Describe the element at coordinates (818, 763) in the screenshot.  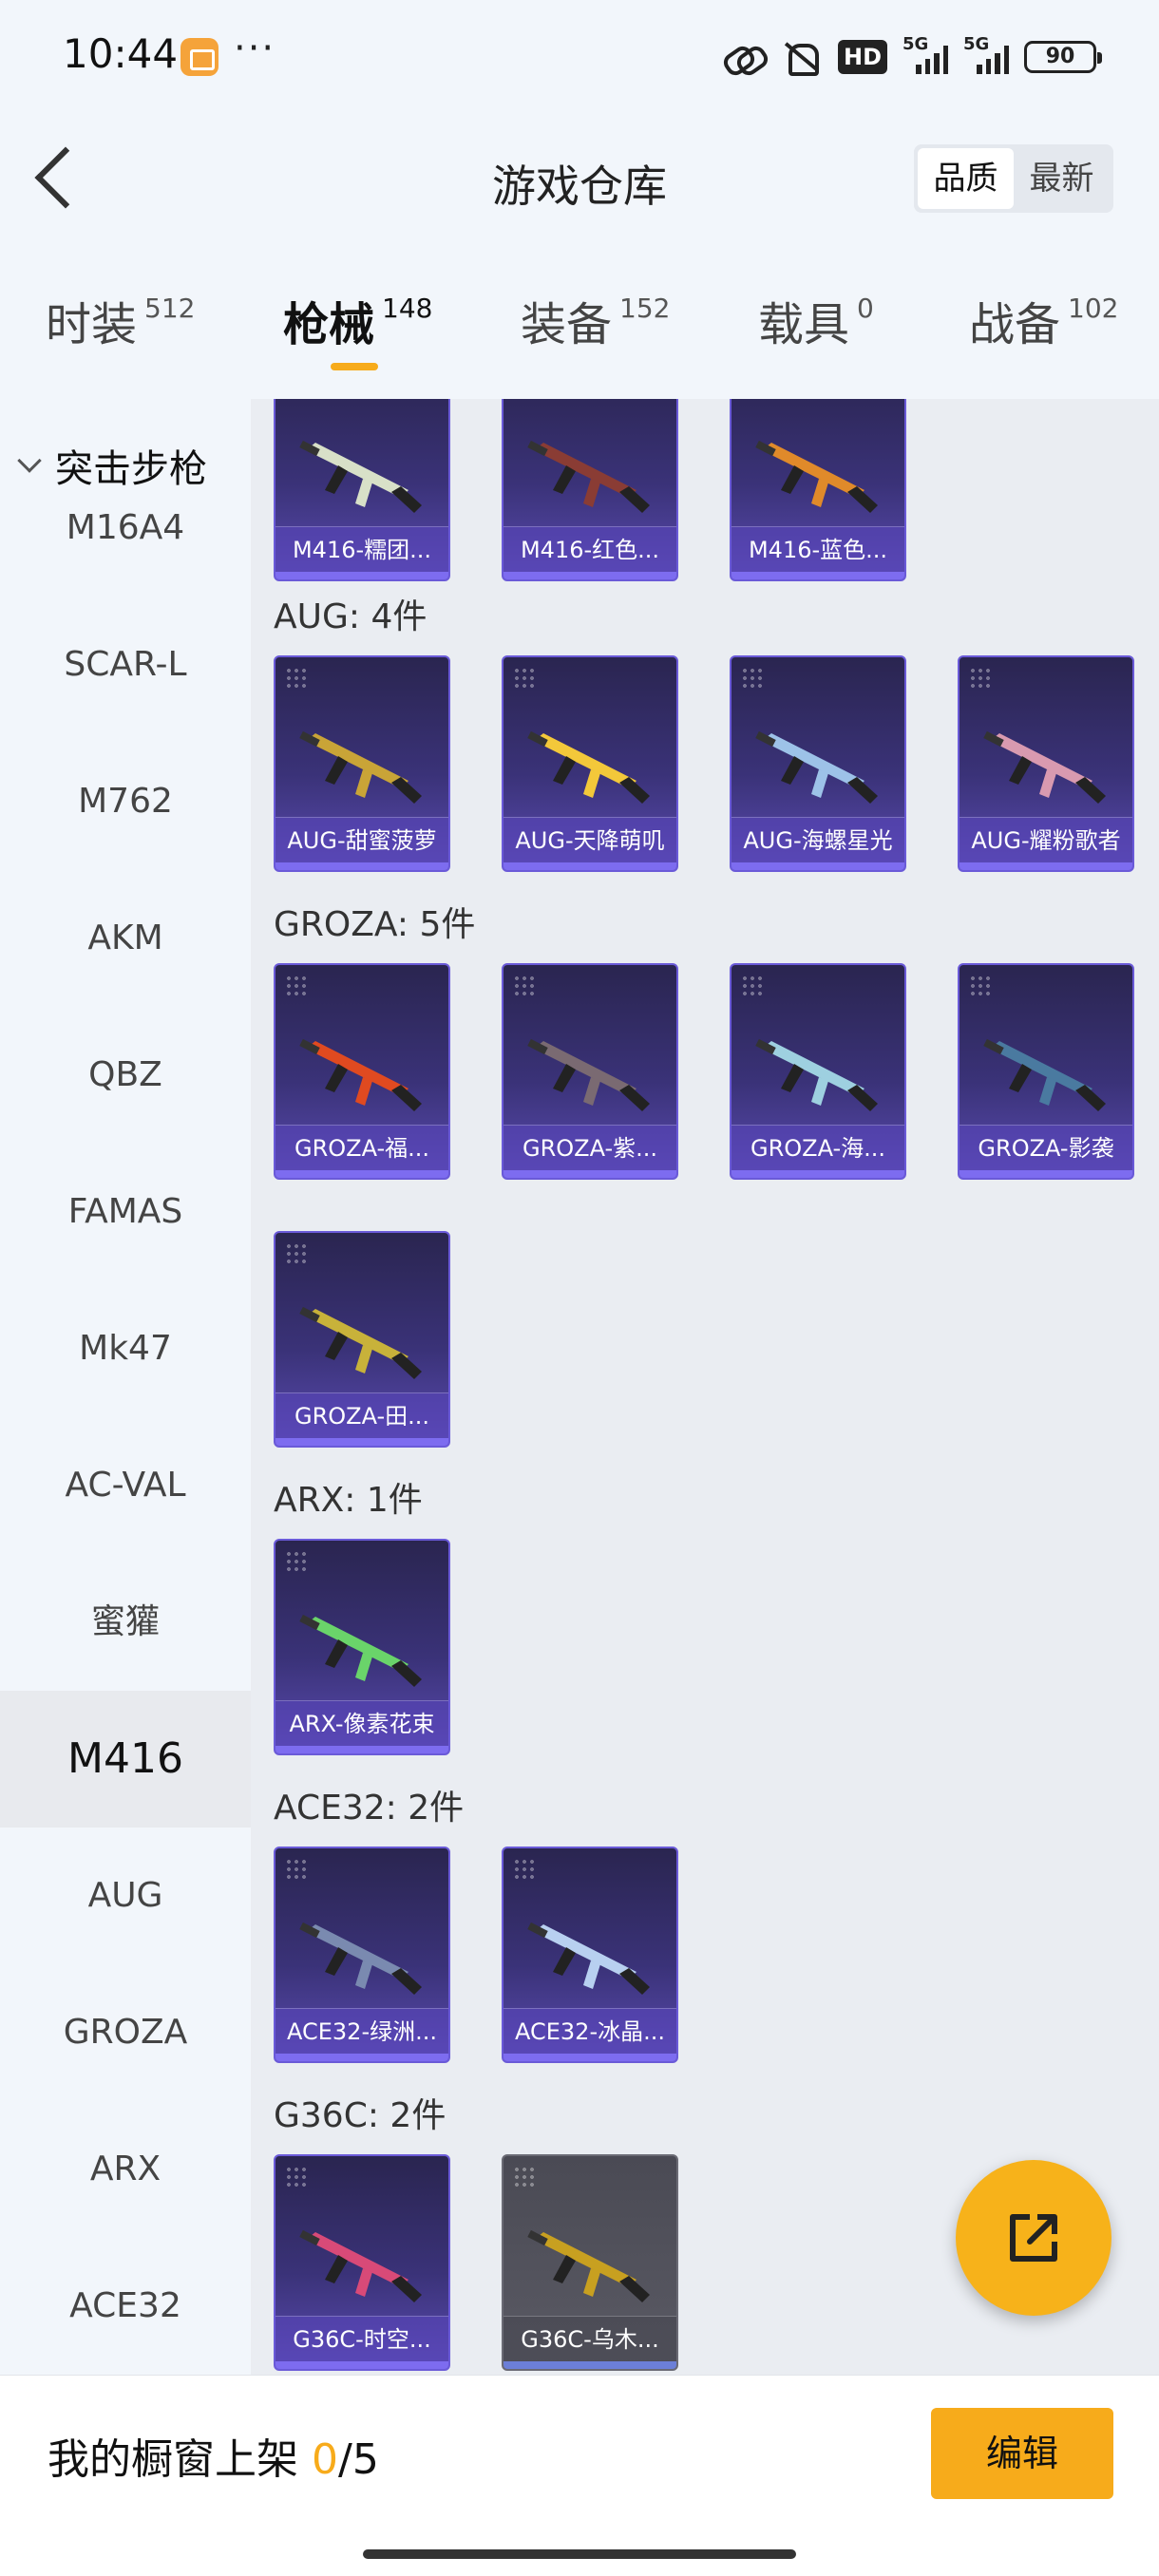
I see `weapon-card: AUG-海螺星光` at that location.